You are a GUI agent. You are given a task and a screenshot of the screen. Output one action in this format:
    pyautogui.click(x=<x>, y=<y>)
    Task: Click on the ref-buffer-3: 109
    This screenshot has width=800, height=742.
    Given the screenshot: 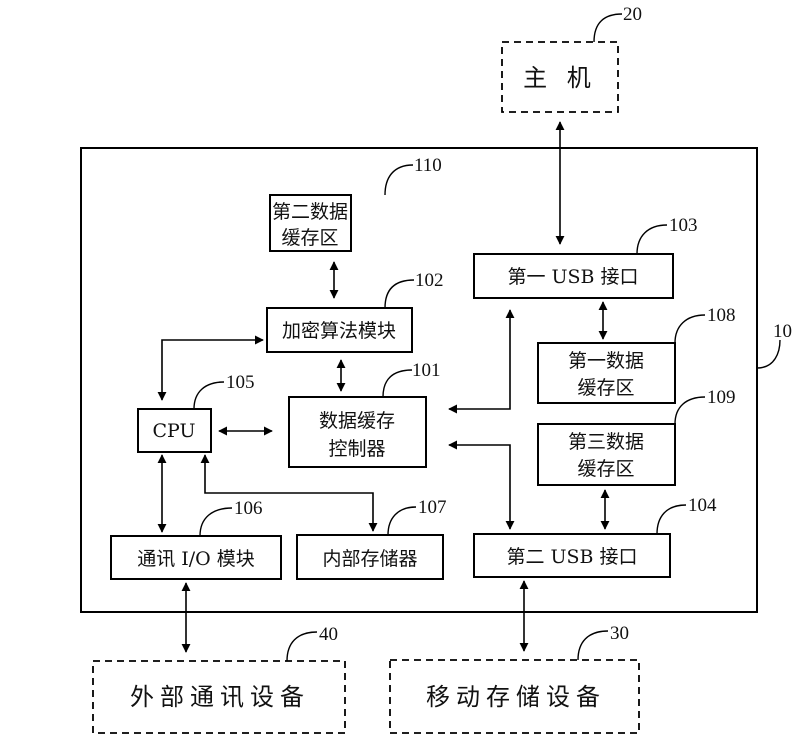 What is the action you would take?
    pyautogui.click(x=721, y=397)
    